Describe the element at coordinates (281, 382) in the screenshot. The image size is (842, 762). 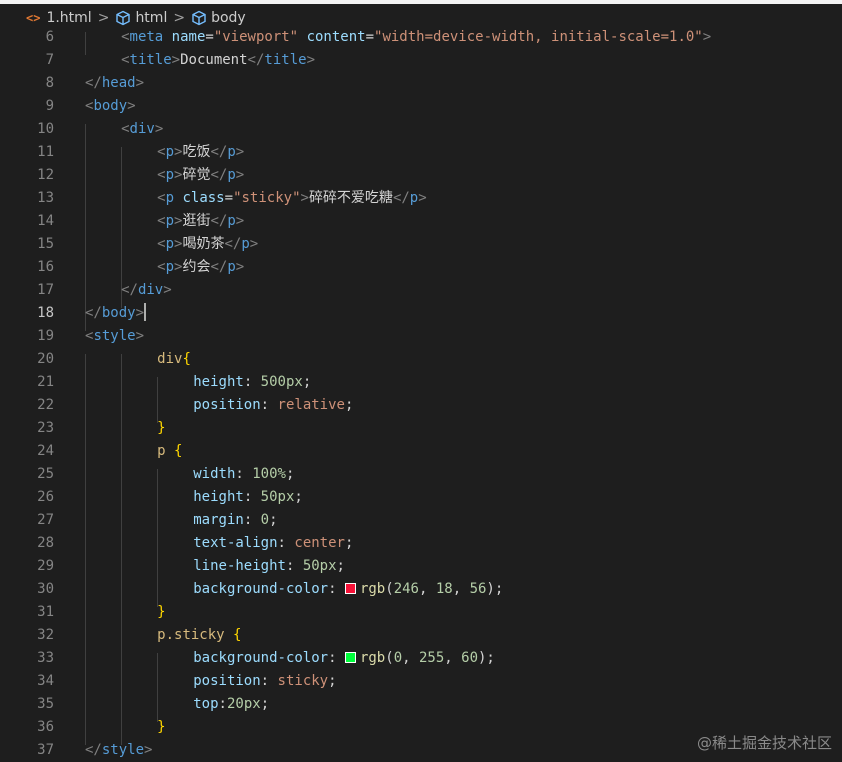
I see `code-token: 500px` at that location.